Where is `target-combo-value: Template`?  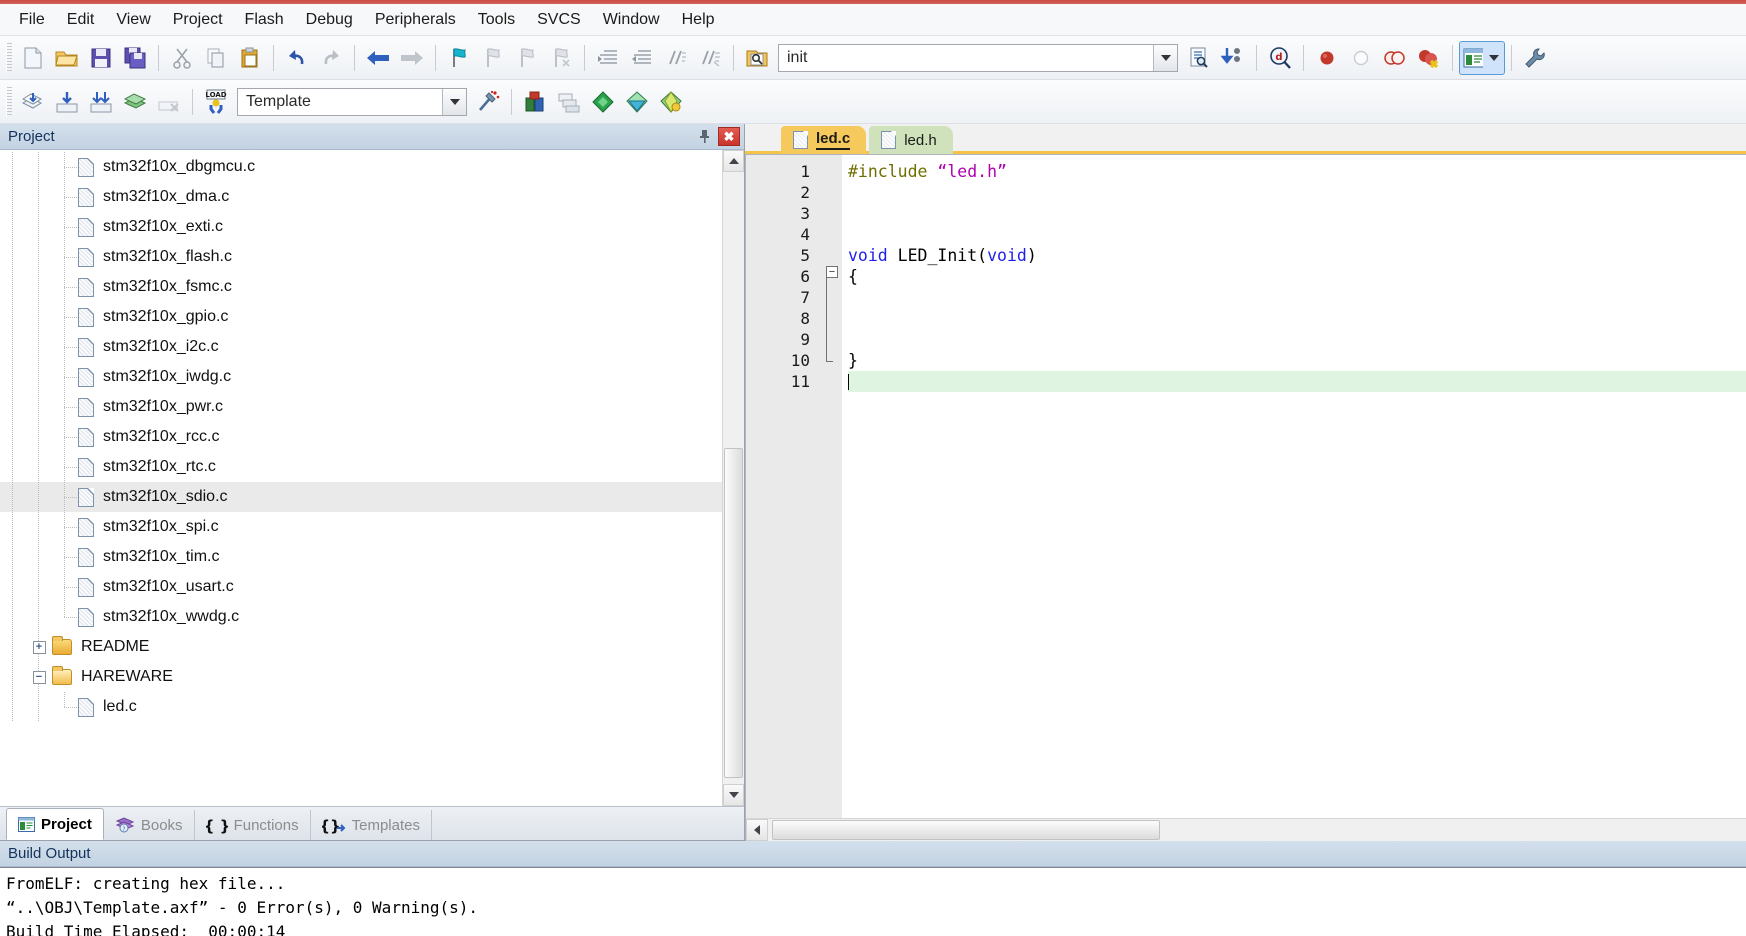
target-combo-value: Template is located at coordinates (340, 102).